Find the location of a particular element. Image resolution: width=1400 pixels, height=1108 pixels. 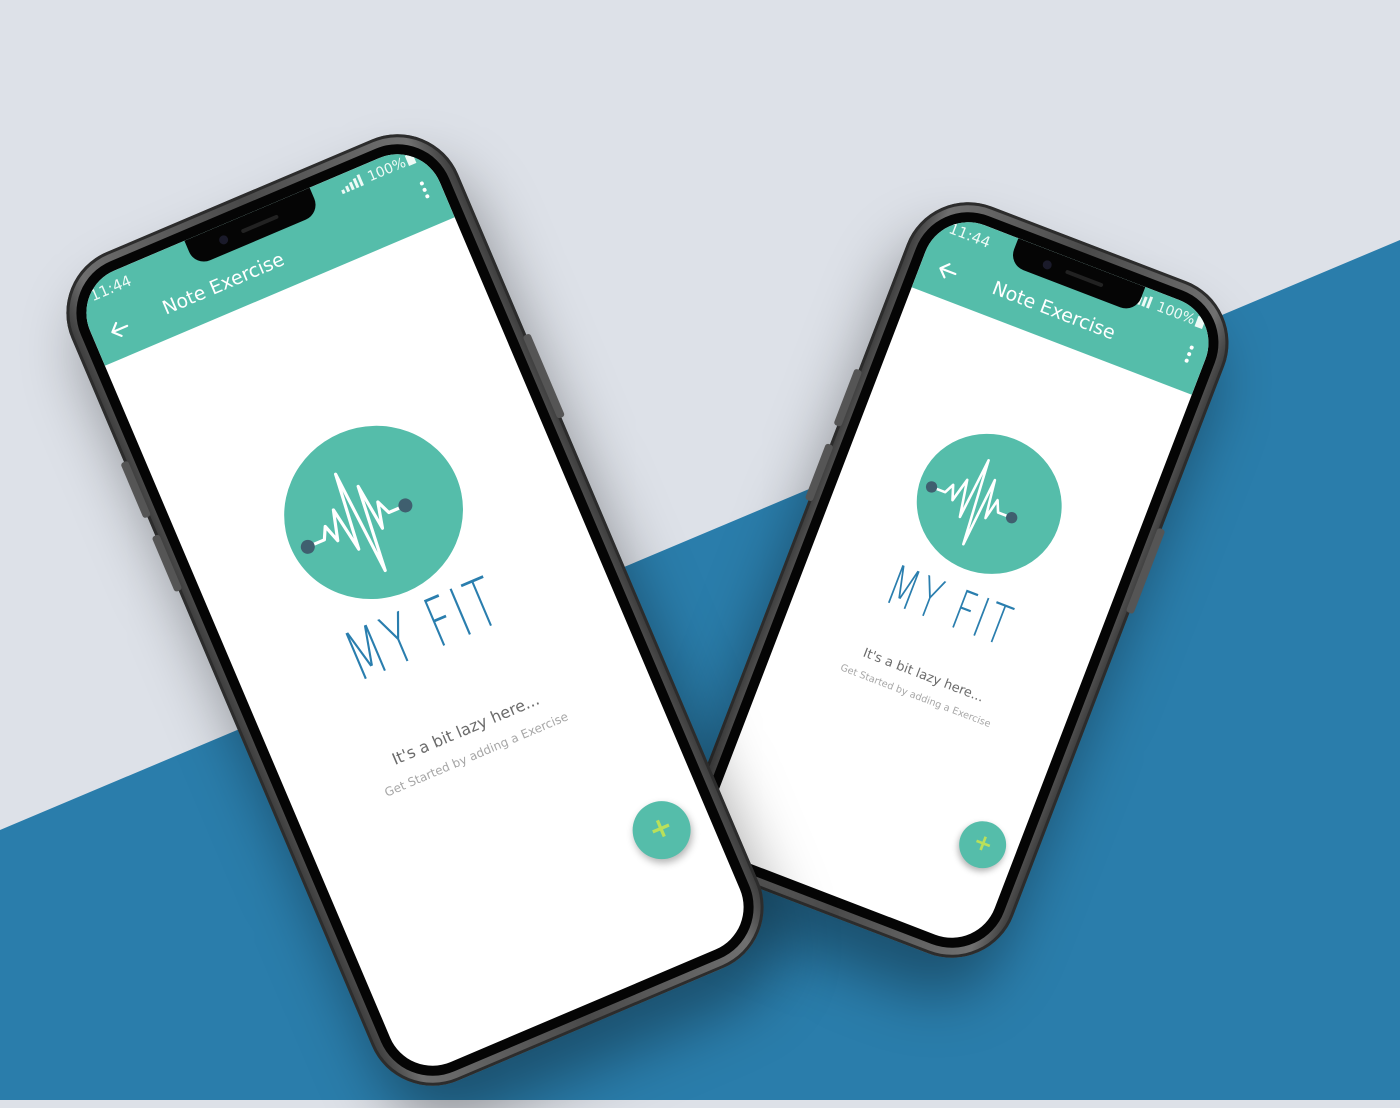

status-bar-right: 100% is located at coordinates (378, 174).